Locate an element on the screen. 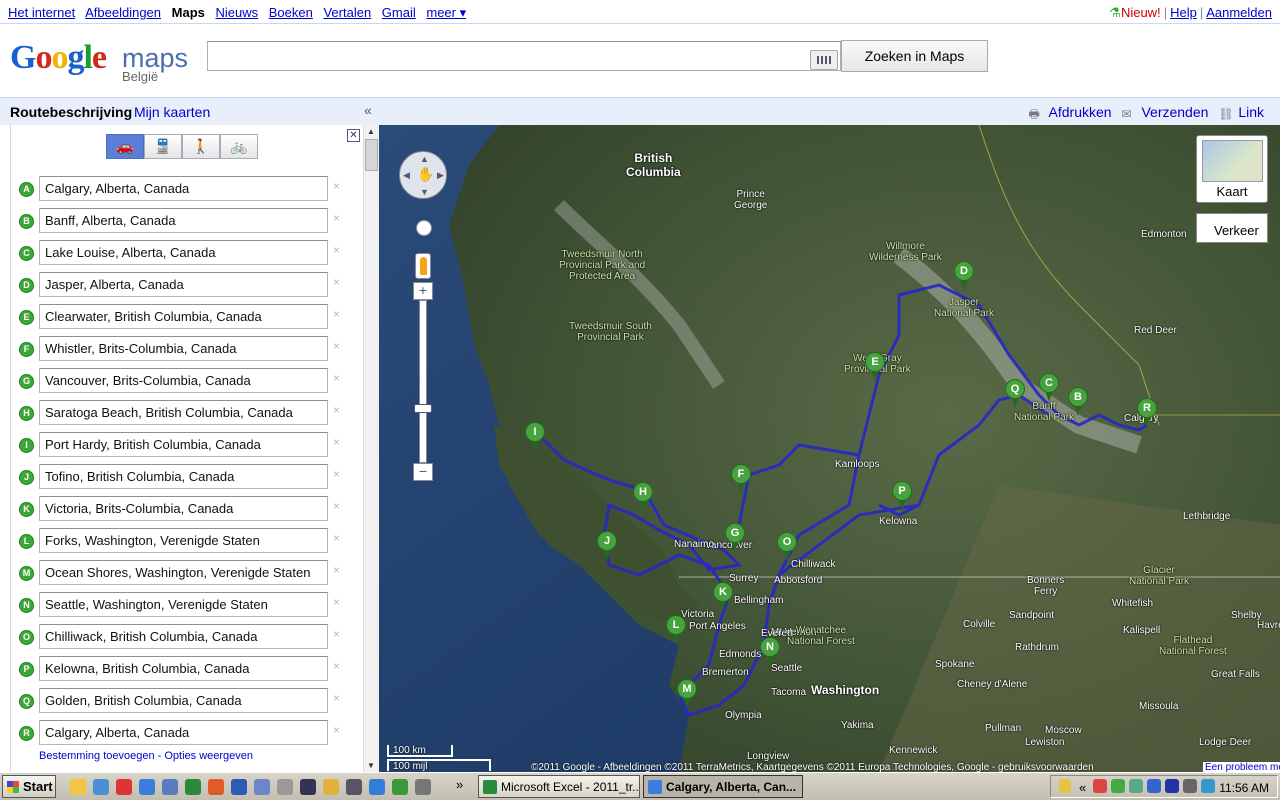 The width and height of the screenshot is (1280, 800). route-marker: M is located at coordinates (687, 694).